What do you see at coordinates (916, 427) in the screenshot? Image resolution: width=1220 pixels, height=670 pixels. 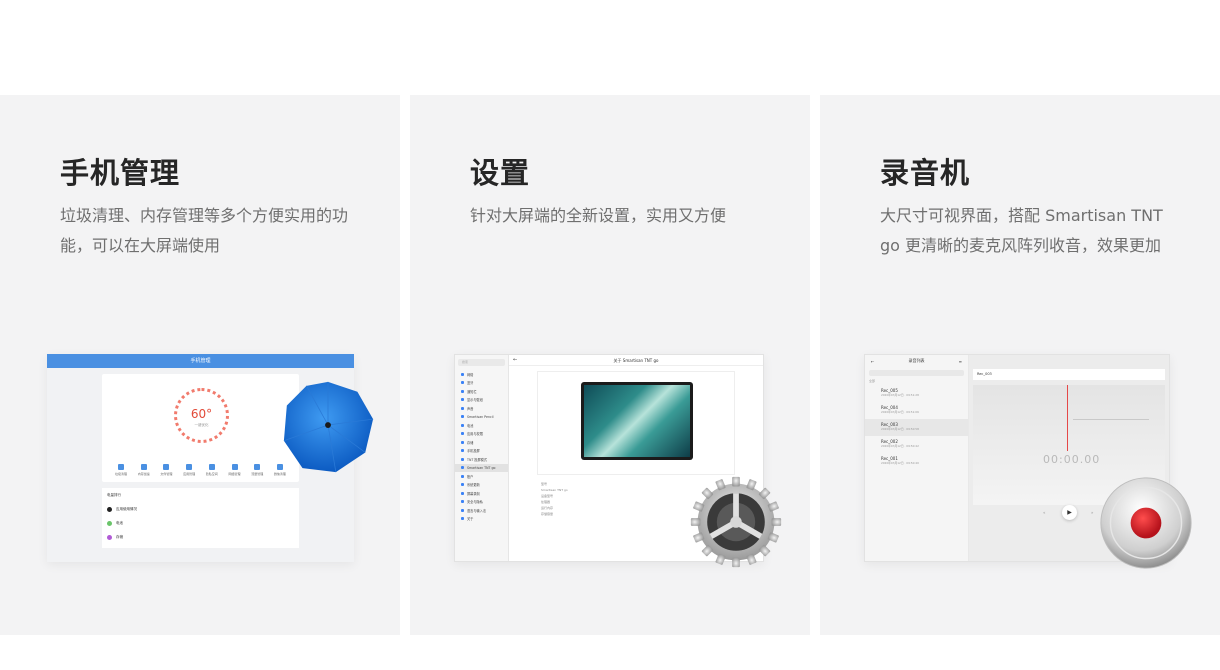 I see `list-item-selected: Rec_003 2020年03月12日 · 09:50:58` at bounding box center [916, 427].